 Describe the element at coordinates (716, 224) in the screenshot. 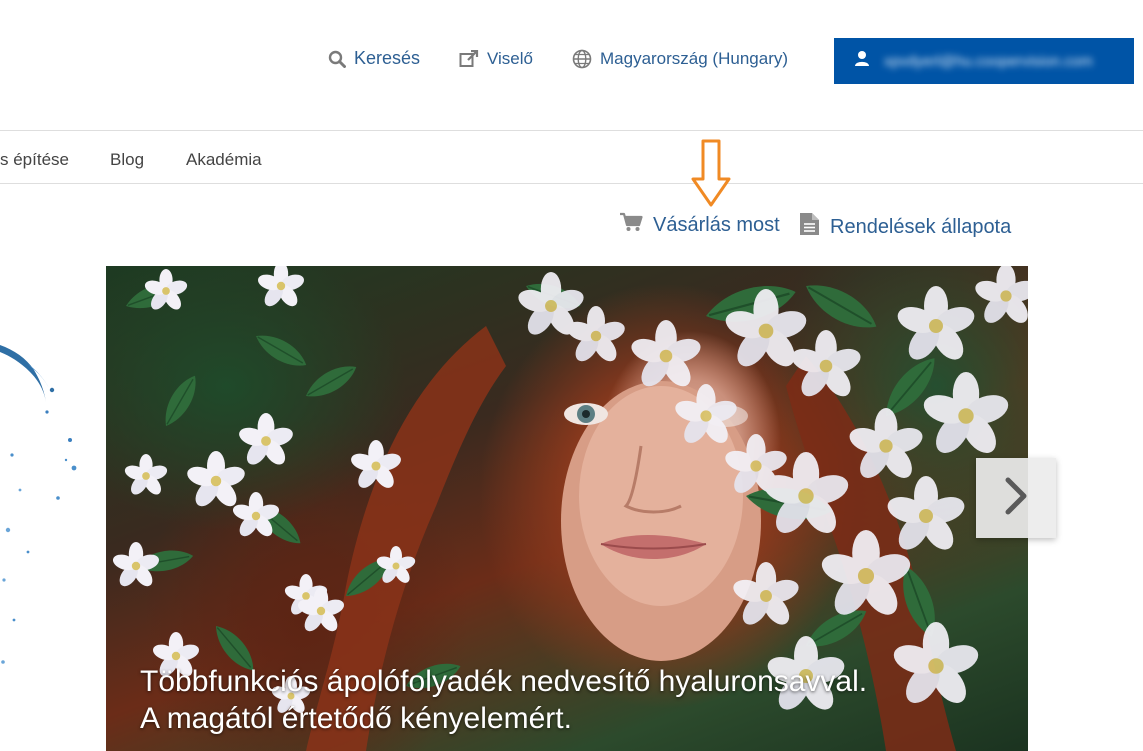

I see `shop-now-label: Vásárlás most` at that location.